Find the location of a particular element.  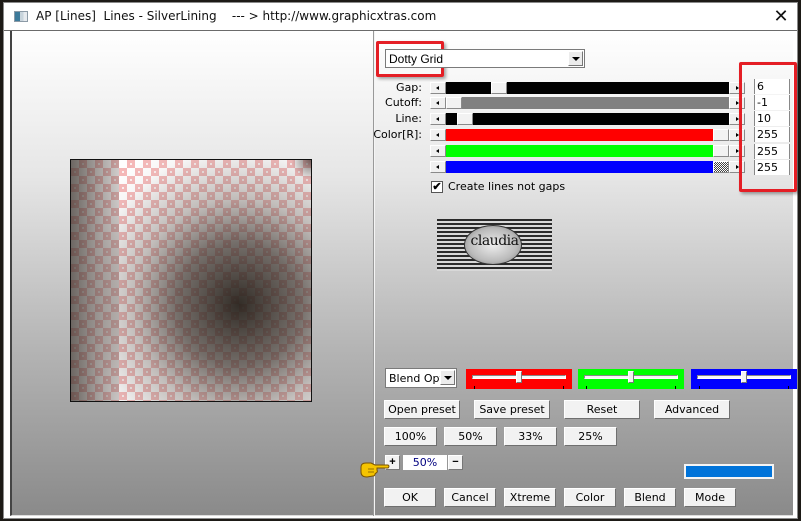

param-label: Gap: is located at coordinates (409, 87).